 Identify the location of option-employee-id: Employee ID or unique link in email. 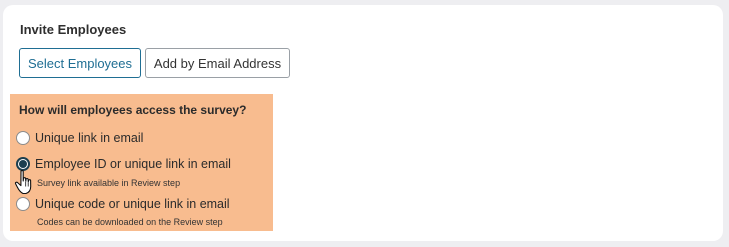
(123, 164).